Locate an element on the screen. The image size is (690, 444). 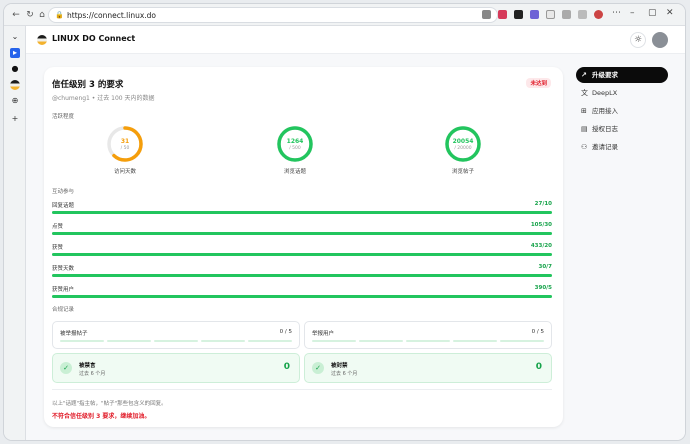
ban-box: ✓ 被禁言 过去 6 个月 0 is located at coordinates (176, 368).